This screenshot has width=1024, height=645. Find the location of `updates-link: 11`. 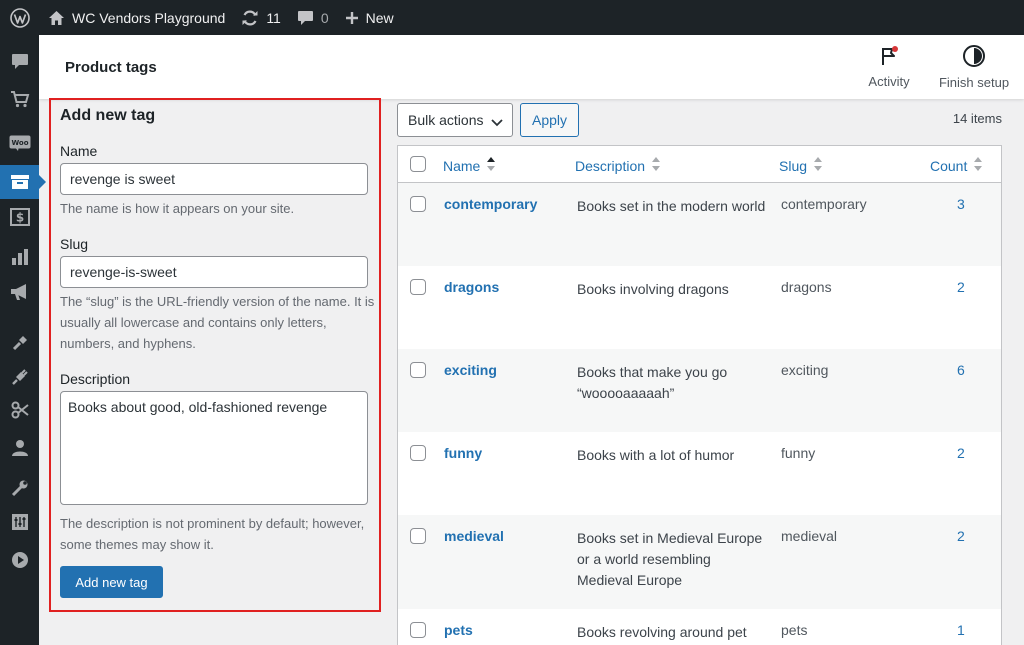

updates-link: 11 is located at coordinates (261, 17).